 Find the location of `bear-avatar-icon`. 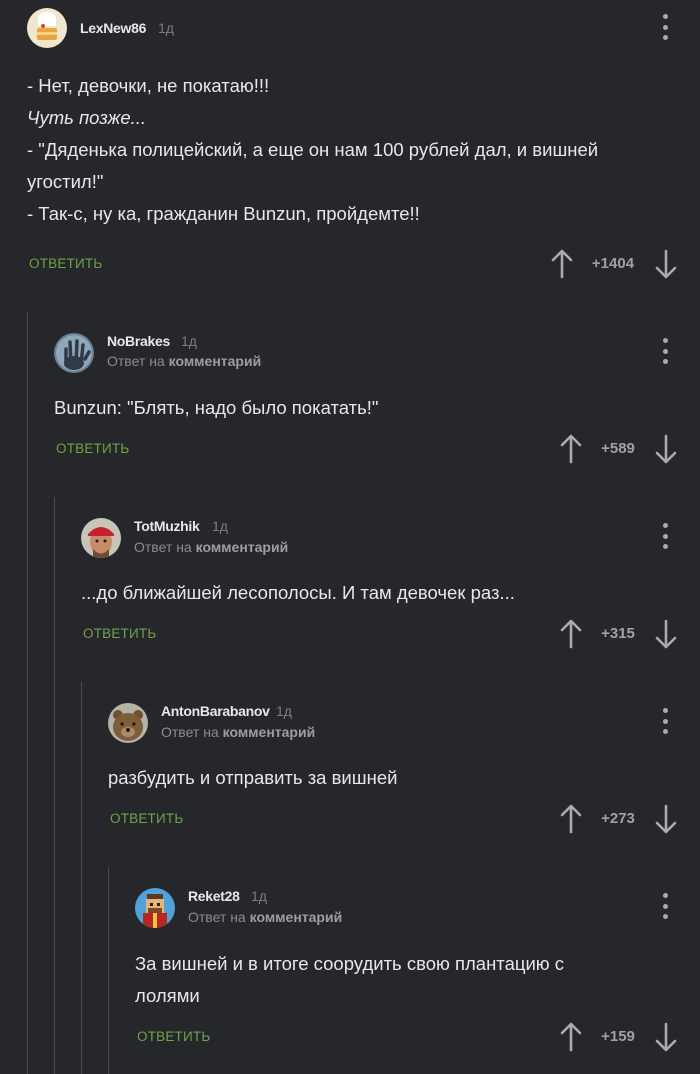

bear-avatar-icon is located at coordinates (128, 723).